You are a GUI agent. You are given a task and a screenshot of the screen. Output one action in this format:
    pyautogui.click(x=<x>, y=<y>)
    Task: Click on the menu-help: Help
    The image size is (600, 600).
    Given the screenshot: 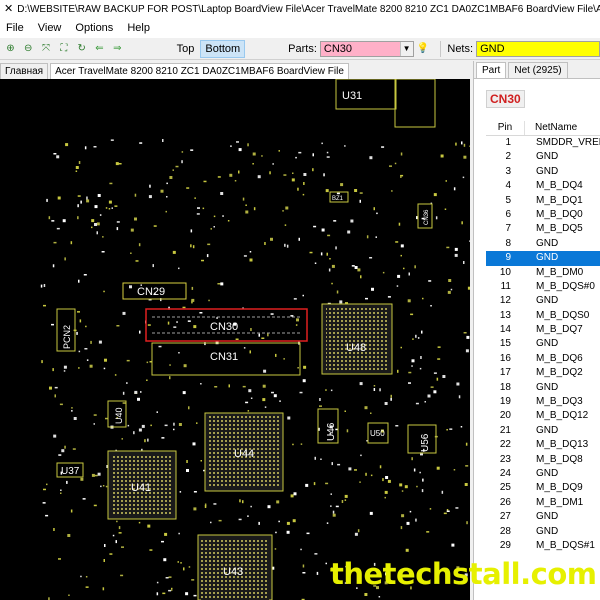 What is the action you would take?
    pyautogui.click(x=138, y=28)
    